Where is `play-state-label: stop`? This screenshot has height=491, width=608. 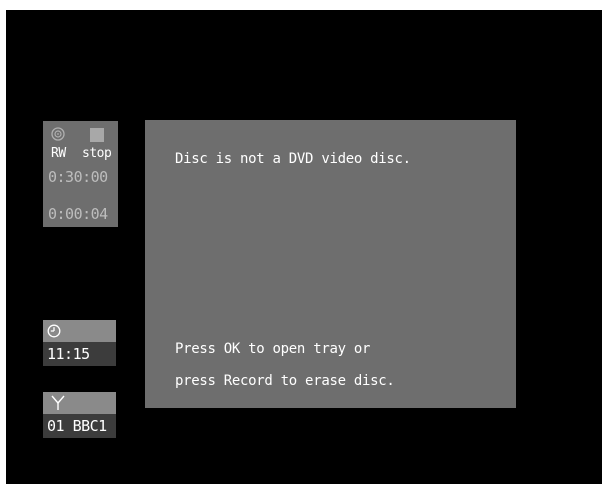
play-state-label: stop is located at coordinates (97, 153).